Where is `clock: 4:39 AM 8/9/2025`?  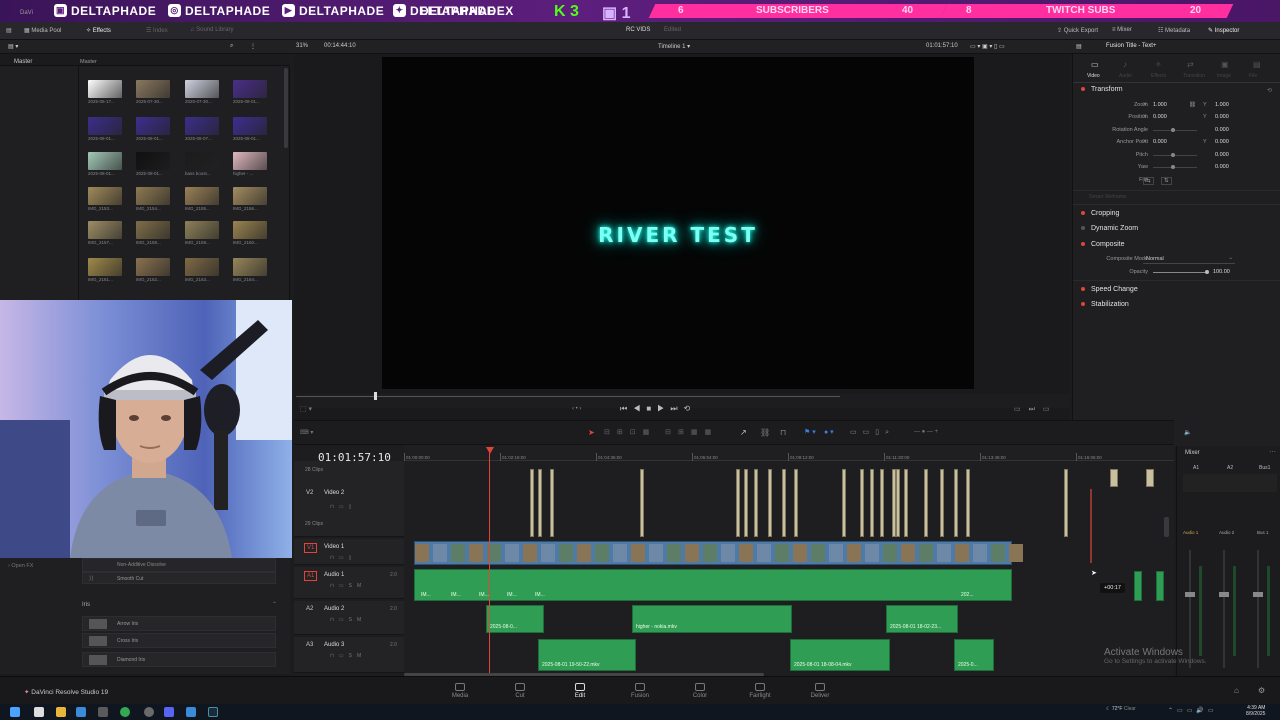
clock: 4:39 AM 8/9/2025 is located at coordinates (1255, 711).